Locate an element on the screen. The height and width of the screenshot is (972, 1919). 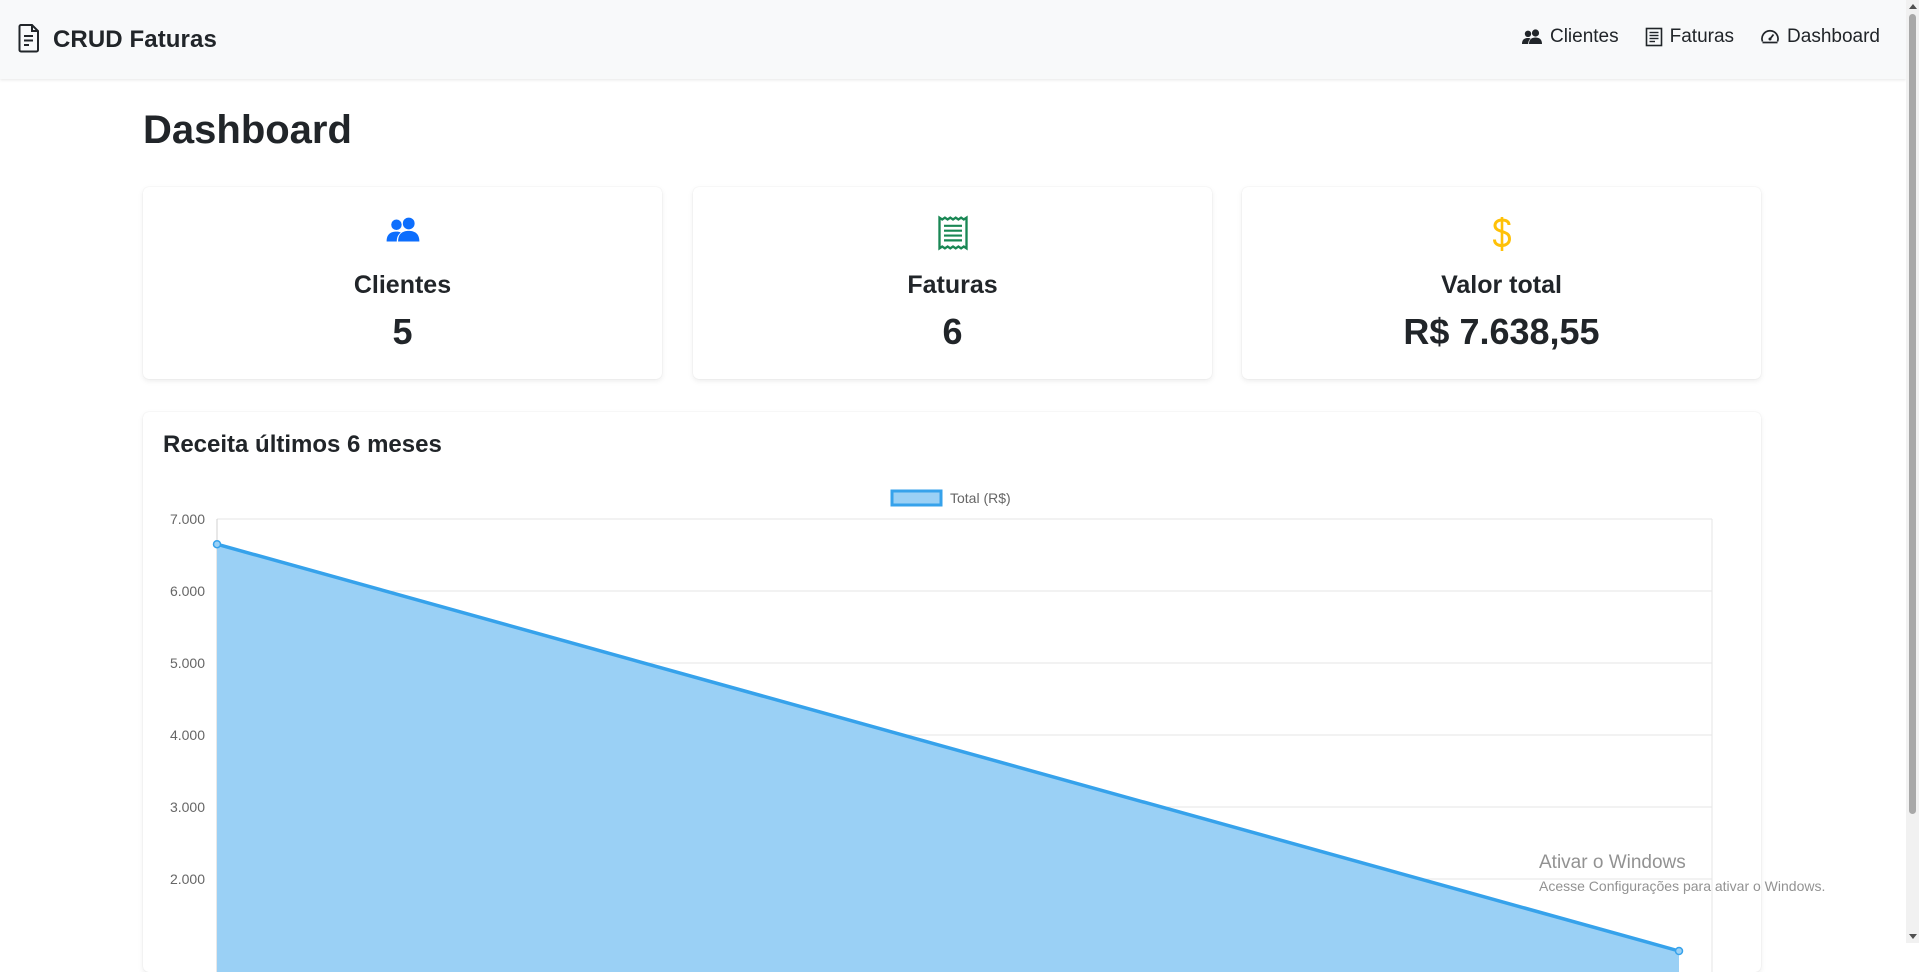
navbar: CRUD Faturas Clientes Faturas Dashboard is located at coordinates (953, 39).